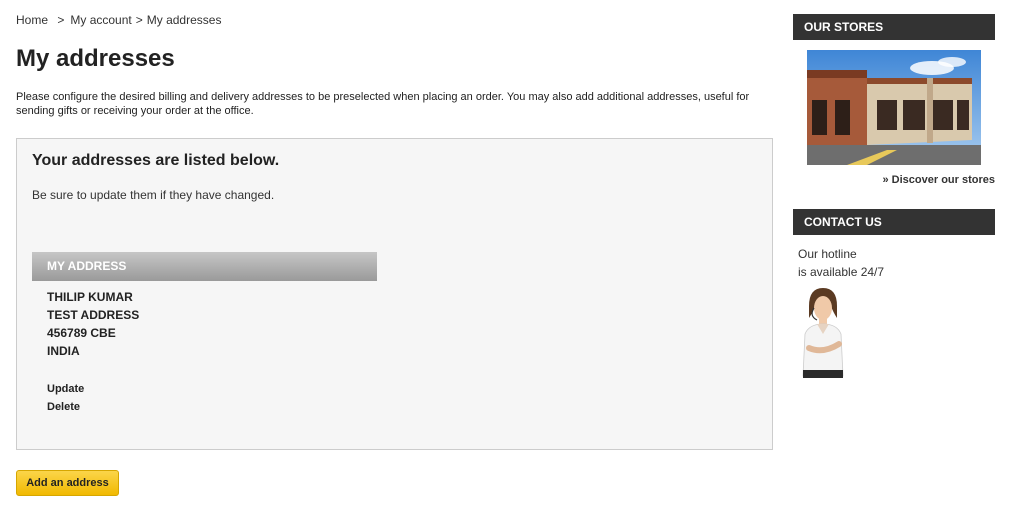 The height and width of the screenshot is (517, 1016). Describe the element at coordinates (63, 351) in the screenshot. I see `address-country: INDIA` at that location.